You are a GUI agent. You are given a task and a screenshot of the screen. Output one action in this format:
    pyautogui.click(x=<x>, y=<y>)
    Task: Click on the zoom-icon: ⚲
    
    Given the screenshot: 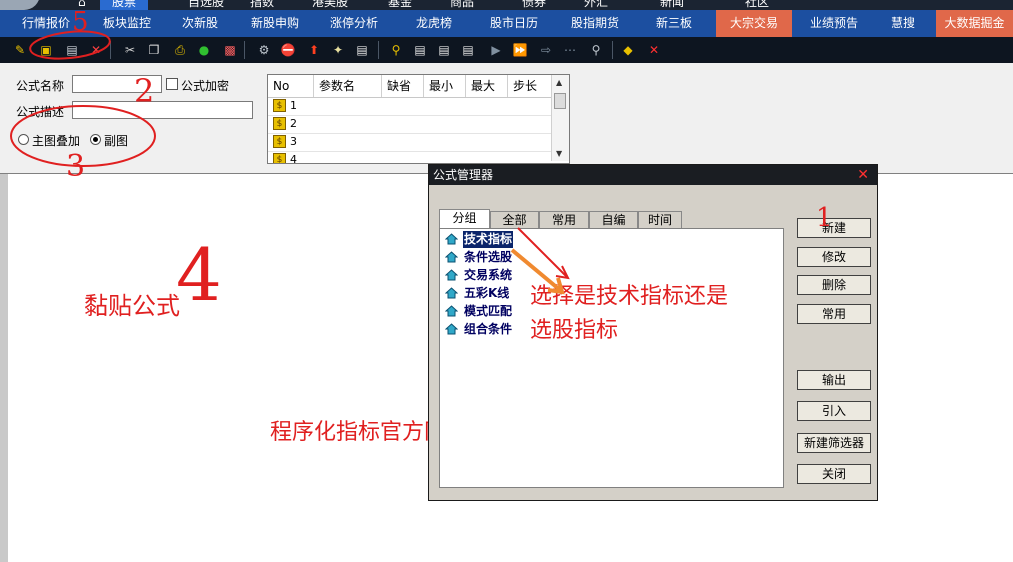 What is the action you would take?
    pyautogui.click(x=596, y=50)
    